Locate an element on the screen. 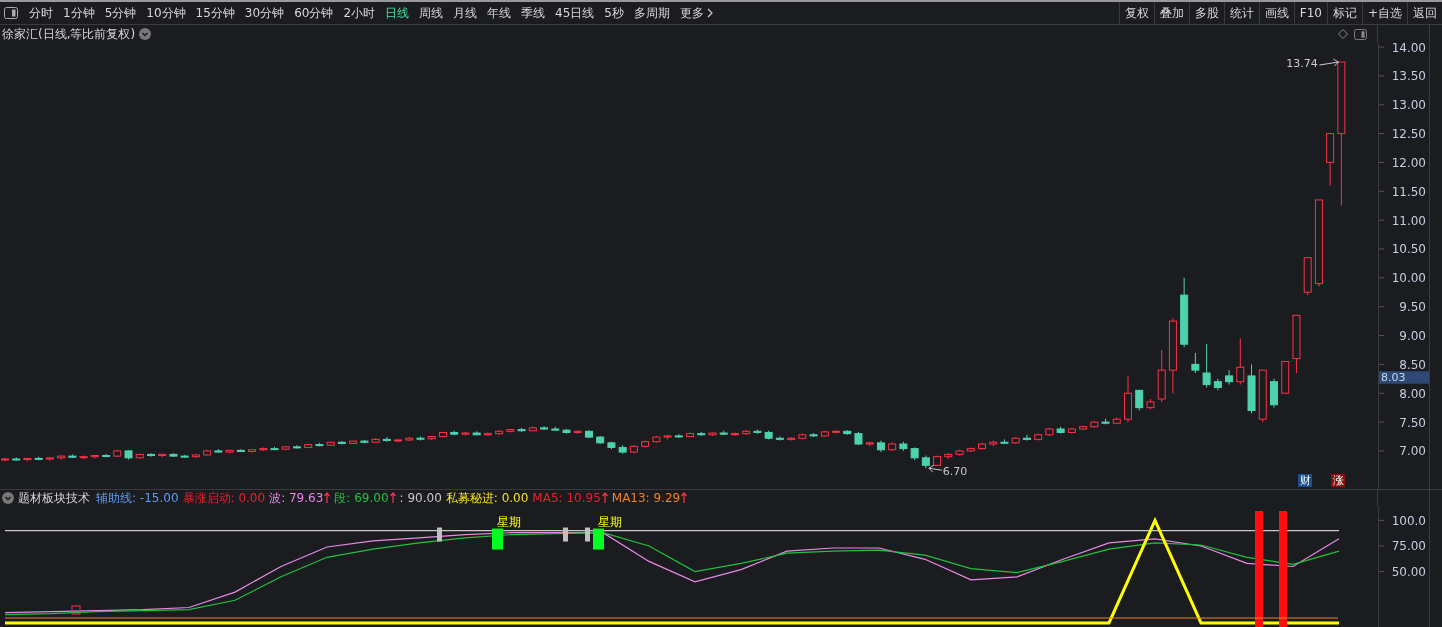 This screenshot has height=627, width=1442. period-tab: 45日线 is located at coordinates (575, 13).